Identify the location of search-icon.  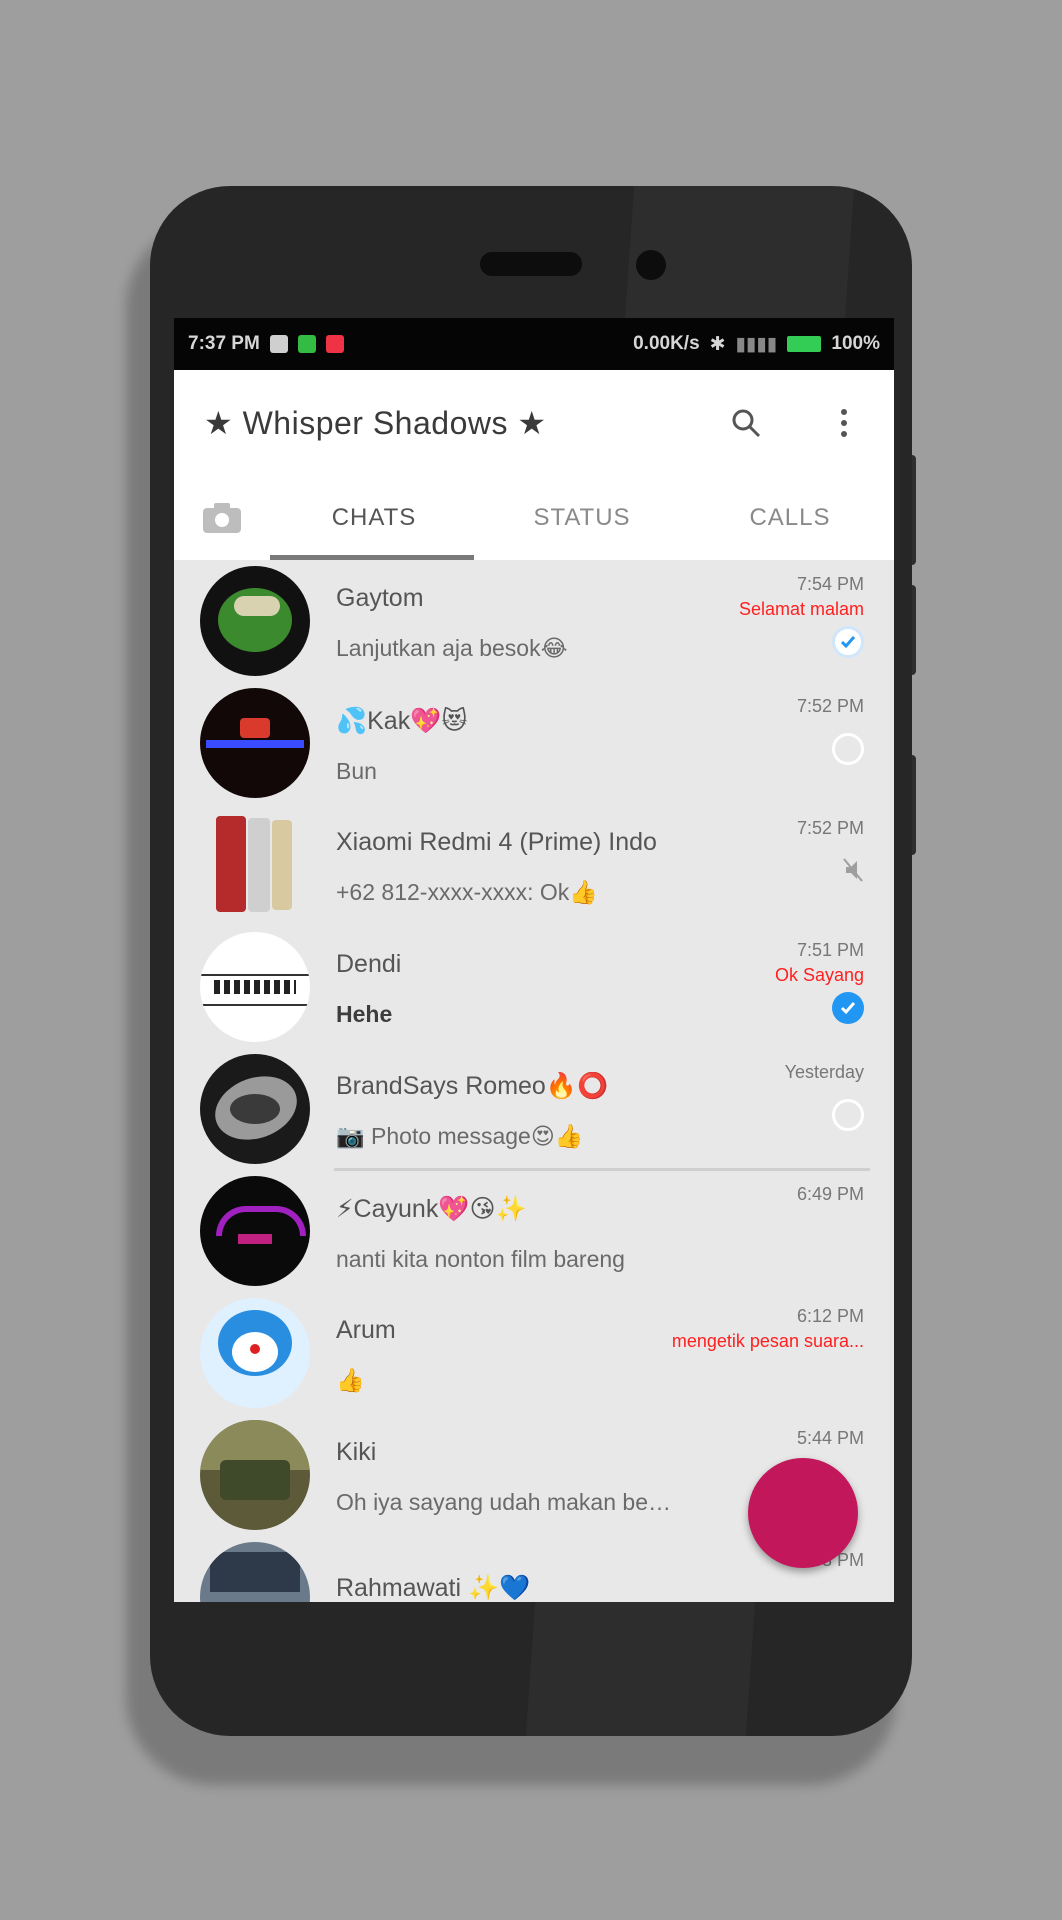
(746, 423).